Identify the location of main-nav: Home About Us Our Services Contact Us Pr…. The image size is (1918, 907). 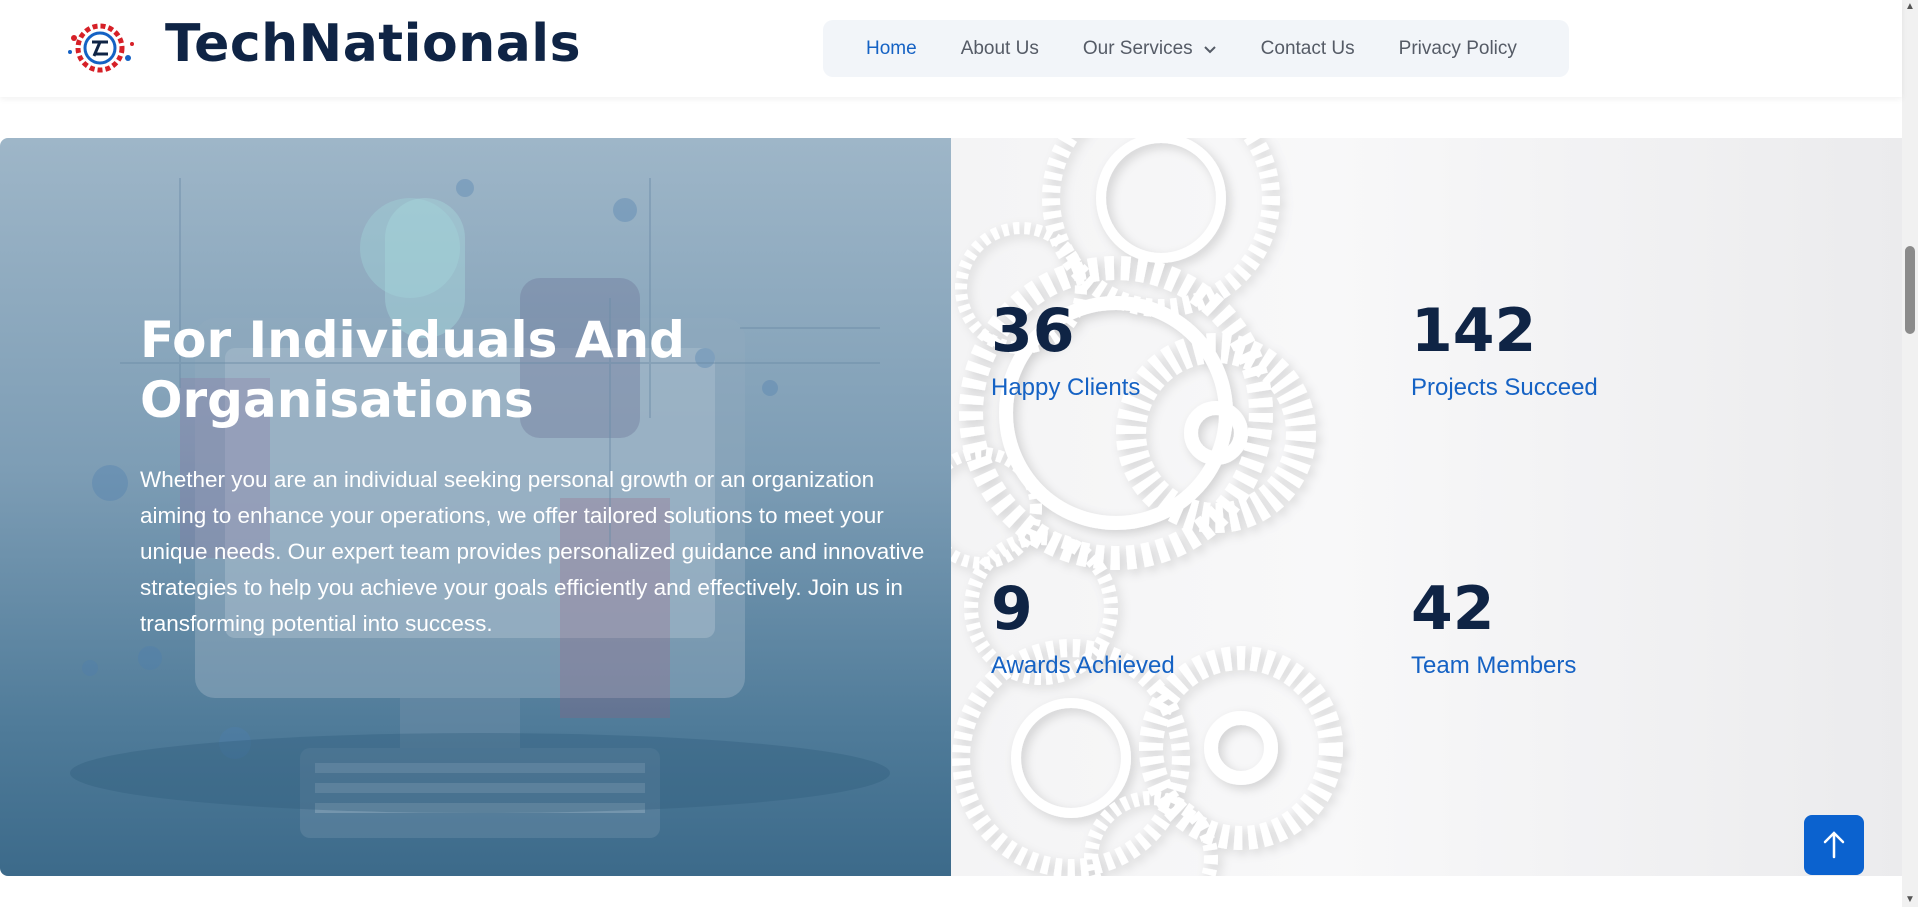
(1196, 48).